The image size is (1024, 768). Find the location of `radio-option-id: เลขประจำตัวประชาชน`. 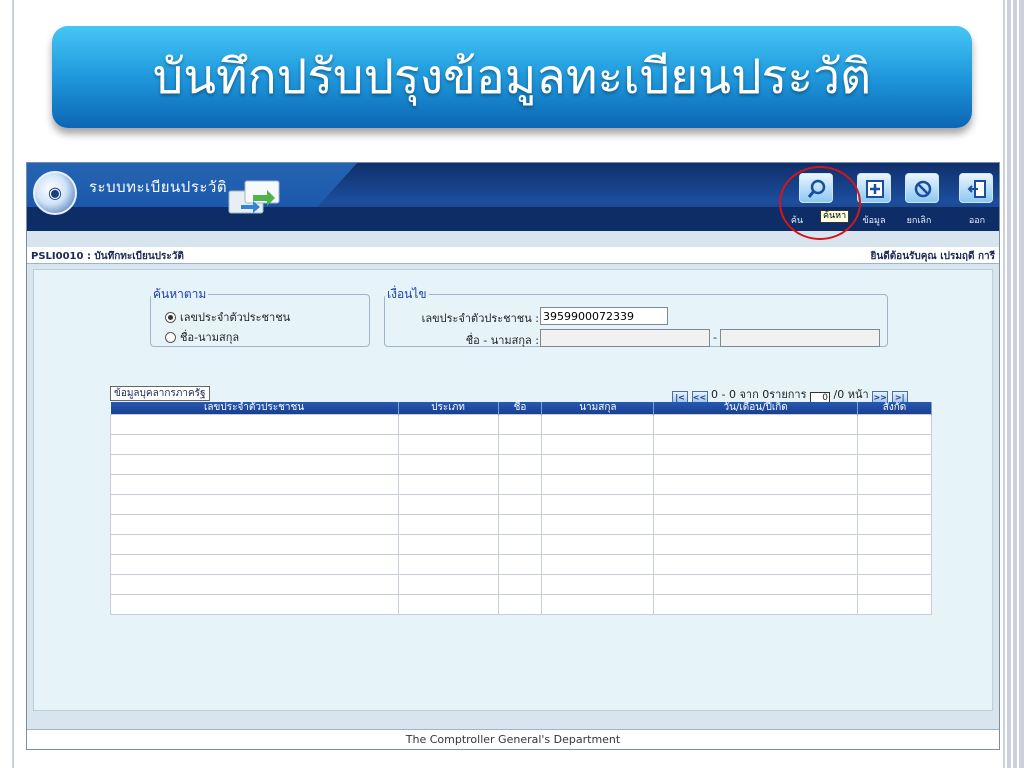

radio-option-id: เลขประจำตัวประชาชน is located at coordinates (227, 316).